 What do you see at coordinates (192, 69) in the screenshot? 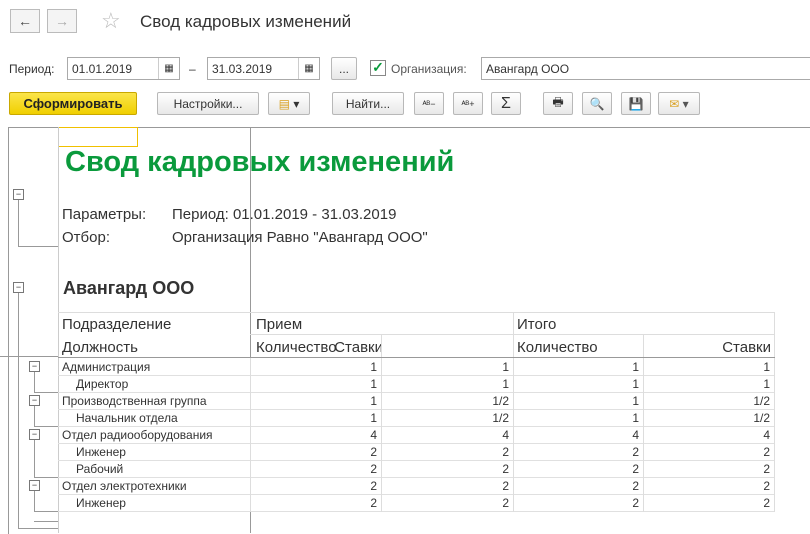
I see `date-dash: –` at bounding box center [192, 69].